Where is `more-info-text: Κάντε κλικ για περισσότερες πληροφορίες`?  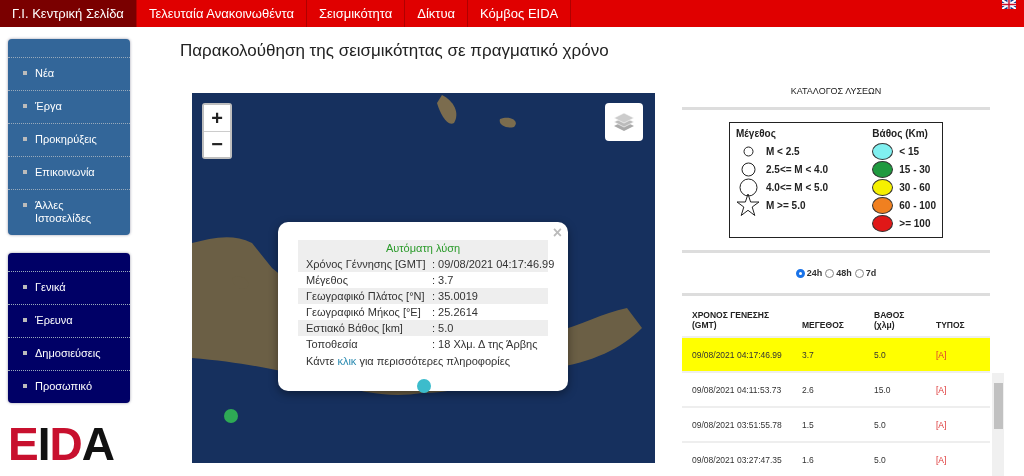 more-info-text: Κάντε κλικ για περισσότερες πληροφορίες is located at coordinates (408, 360).